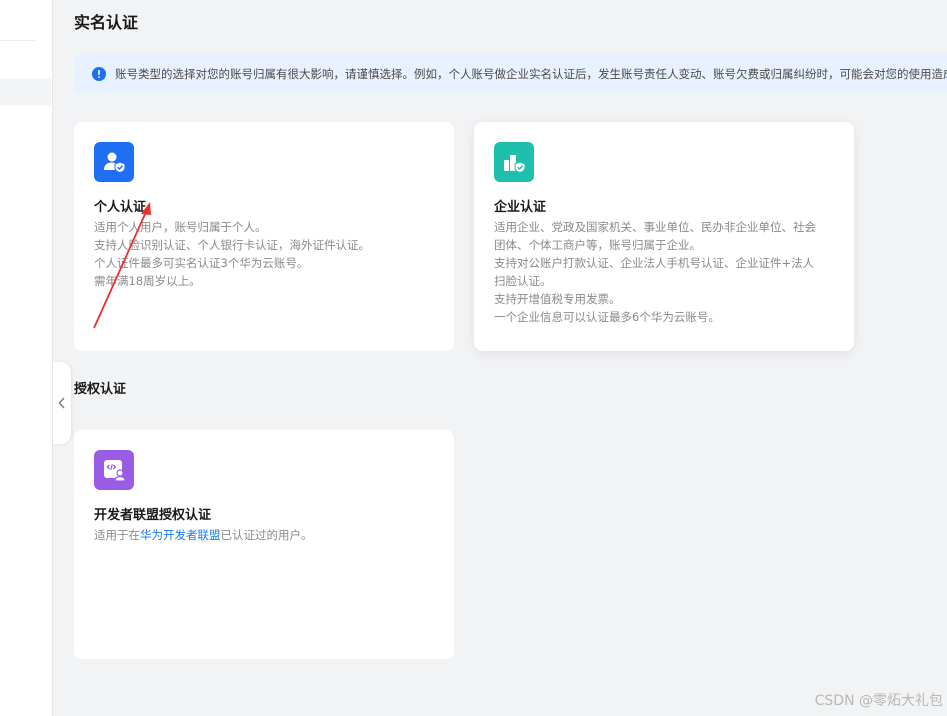  Describe the element at coordinates (114, 470) in the screenshot. I see `code-user-icon` at that location.